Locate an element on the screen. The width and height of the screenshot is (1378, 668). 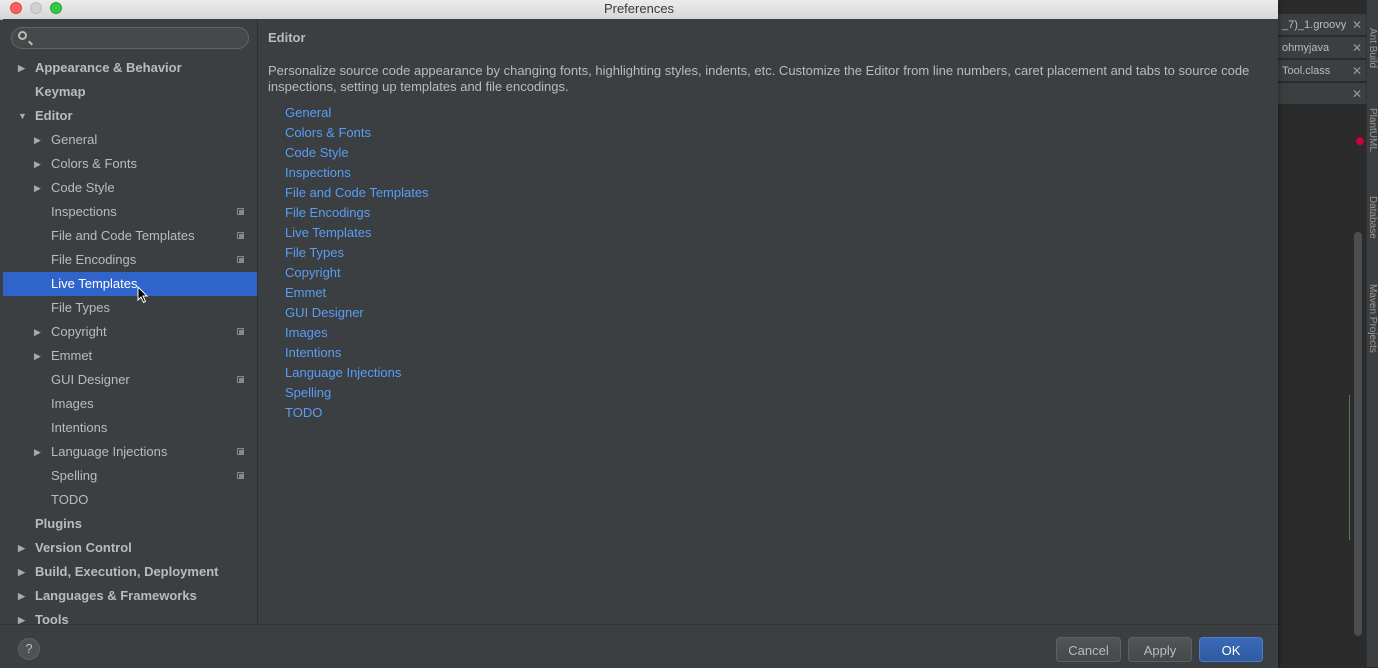
sidebar-item-colors-fonts: Colors & Fonts is located at coordinates (130, 164).